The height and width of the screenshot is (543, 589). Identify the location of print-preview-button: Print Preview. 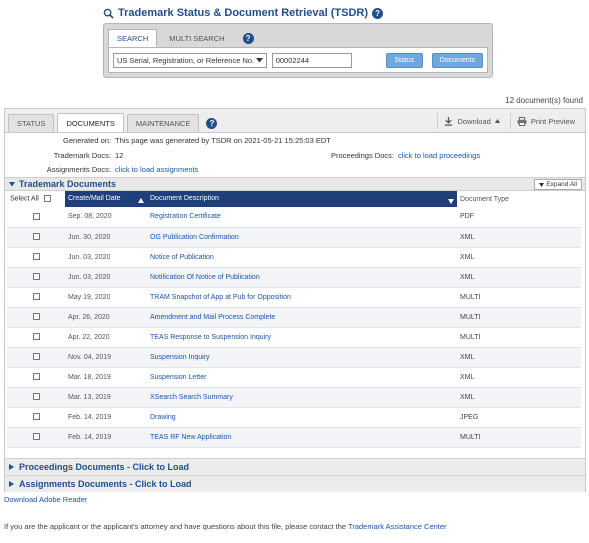
(545, 121).